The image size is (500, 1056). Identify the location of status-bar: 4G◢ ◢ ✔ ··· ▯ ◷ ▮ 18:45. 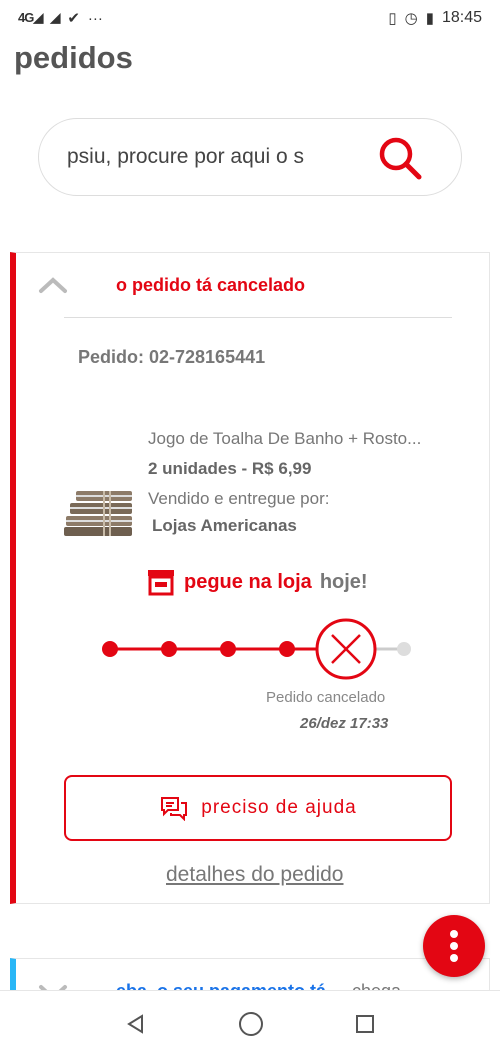
(250, 18).